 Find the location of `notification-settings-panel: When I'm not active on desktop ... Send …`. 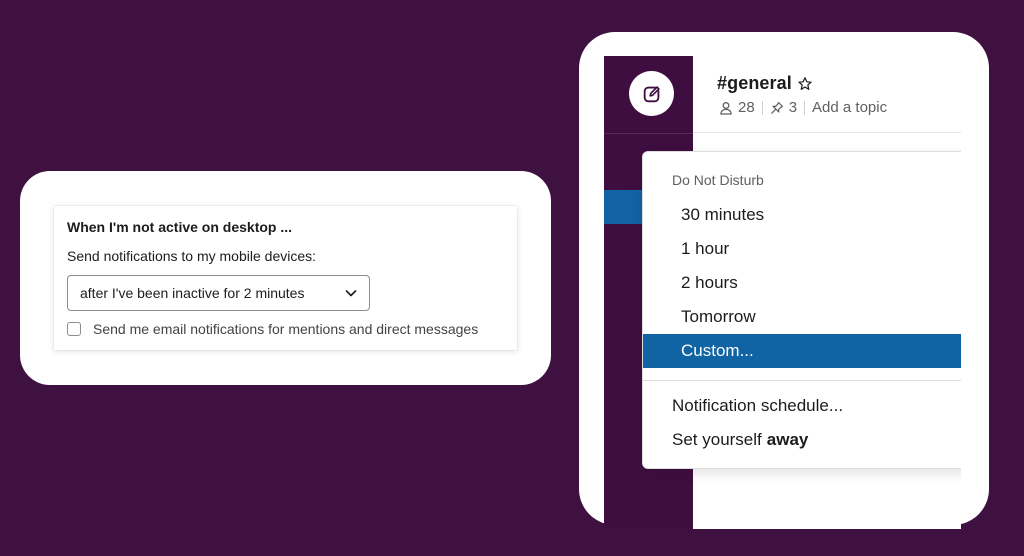

notification-settings-panel: When I'm not active on desktop ... Send … is located at coordinates (285, 278).